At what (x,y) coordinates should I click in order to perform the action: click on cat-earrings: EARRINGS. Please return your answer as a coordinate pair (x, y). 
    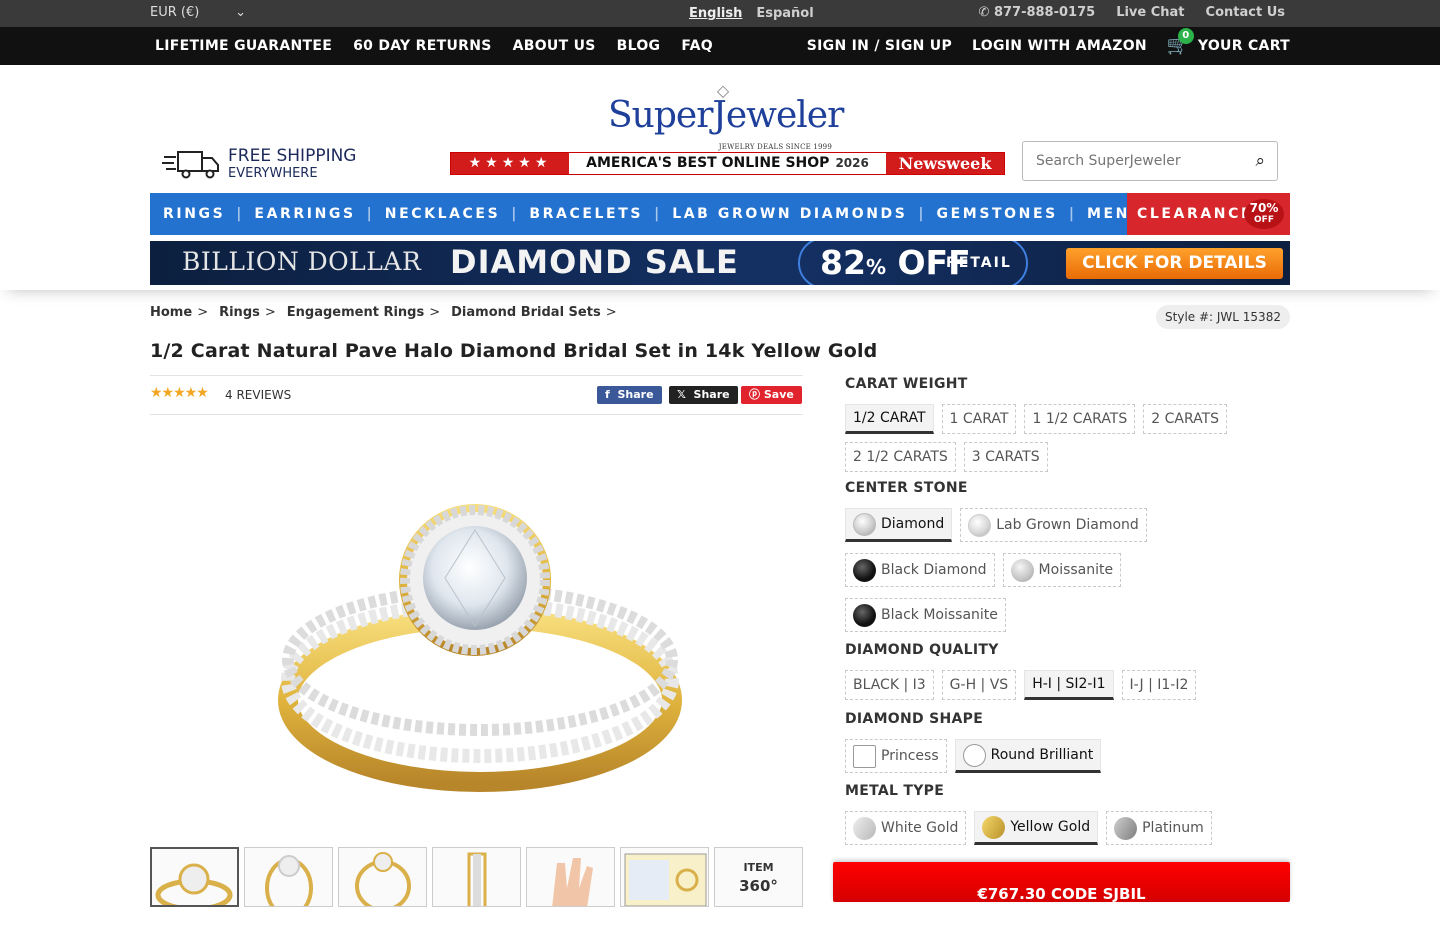
    Looking at the image, I should click on (298, 214).